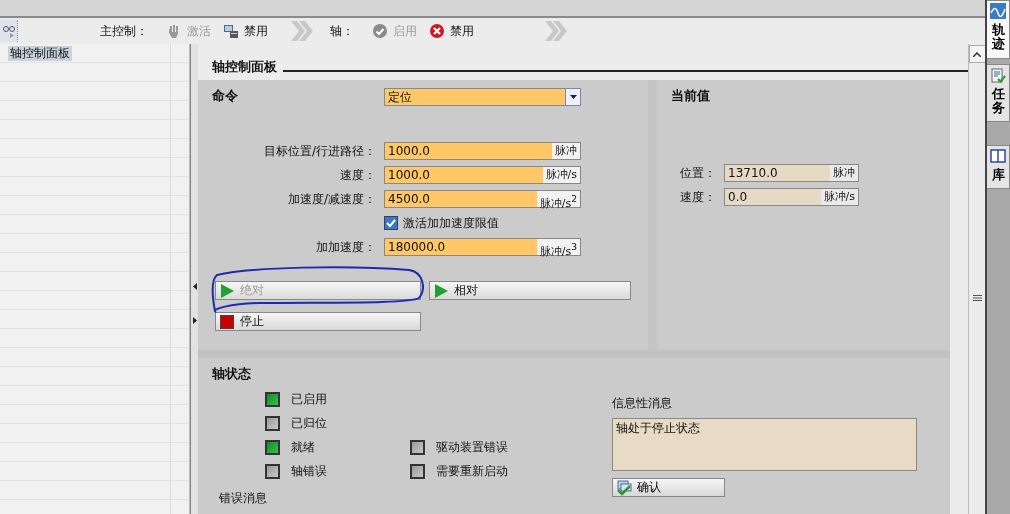 The width and height of the screenshot is (1010, 514). Describe the element at coordinates (998, 11) in the screenshot. I see `wave-icon` at that location.